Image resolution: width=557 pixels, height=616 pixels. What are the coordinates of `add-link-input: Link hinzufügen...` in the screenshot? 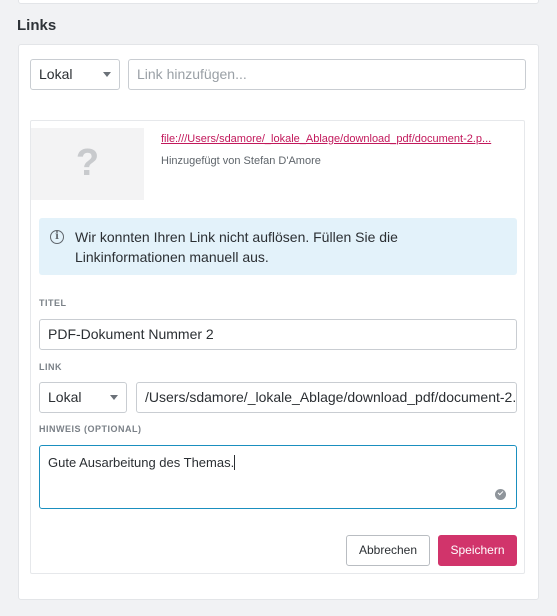 It's located at (327, 74).